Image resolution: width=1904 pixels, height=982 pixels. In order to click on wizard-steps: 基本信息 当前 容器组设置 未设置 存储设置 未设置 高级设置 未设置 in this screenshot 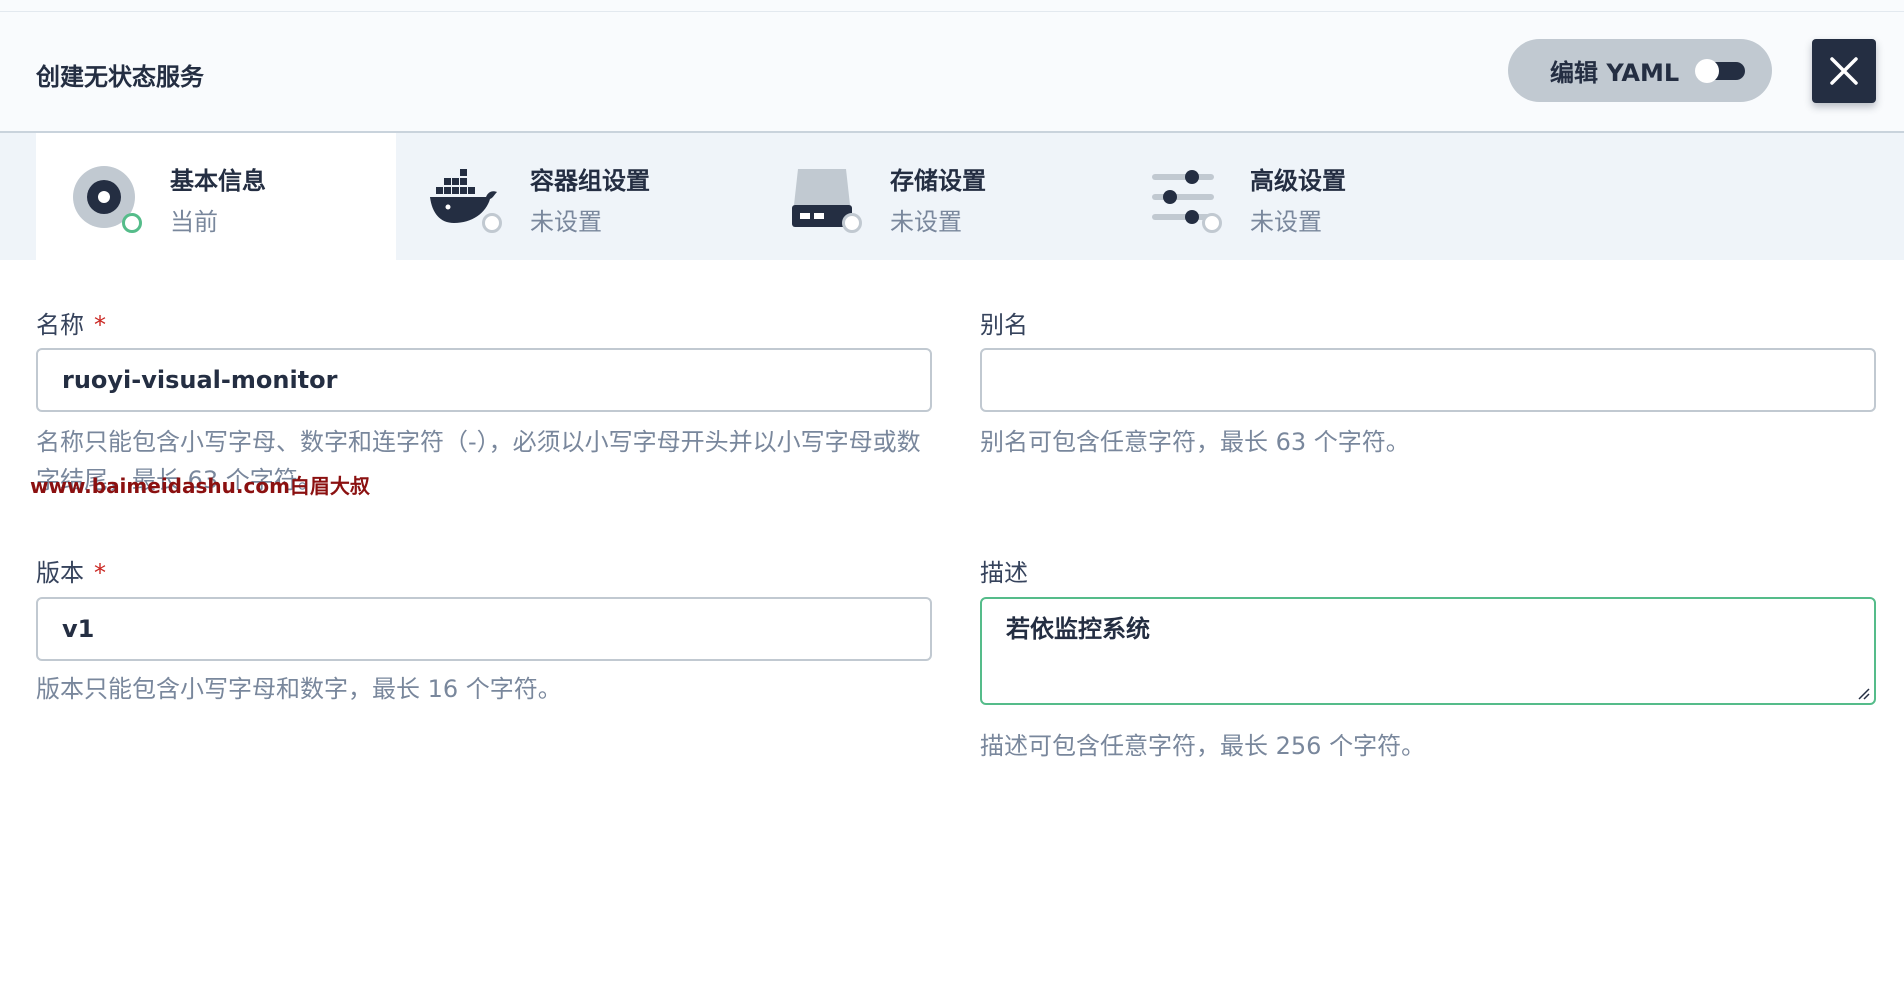, I will do `click(952, 196)`.